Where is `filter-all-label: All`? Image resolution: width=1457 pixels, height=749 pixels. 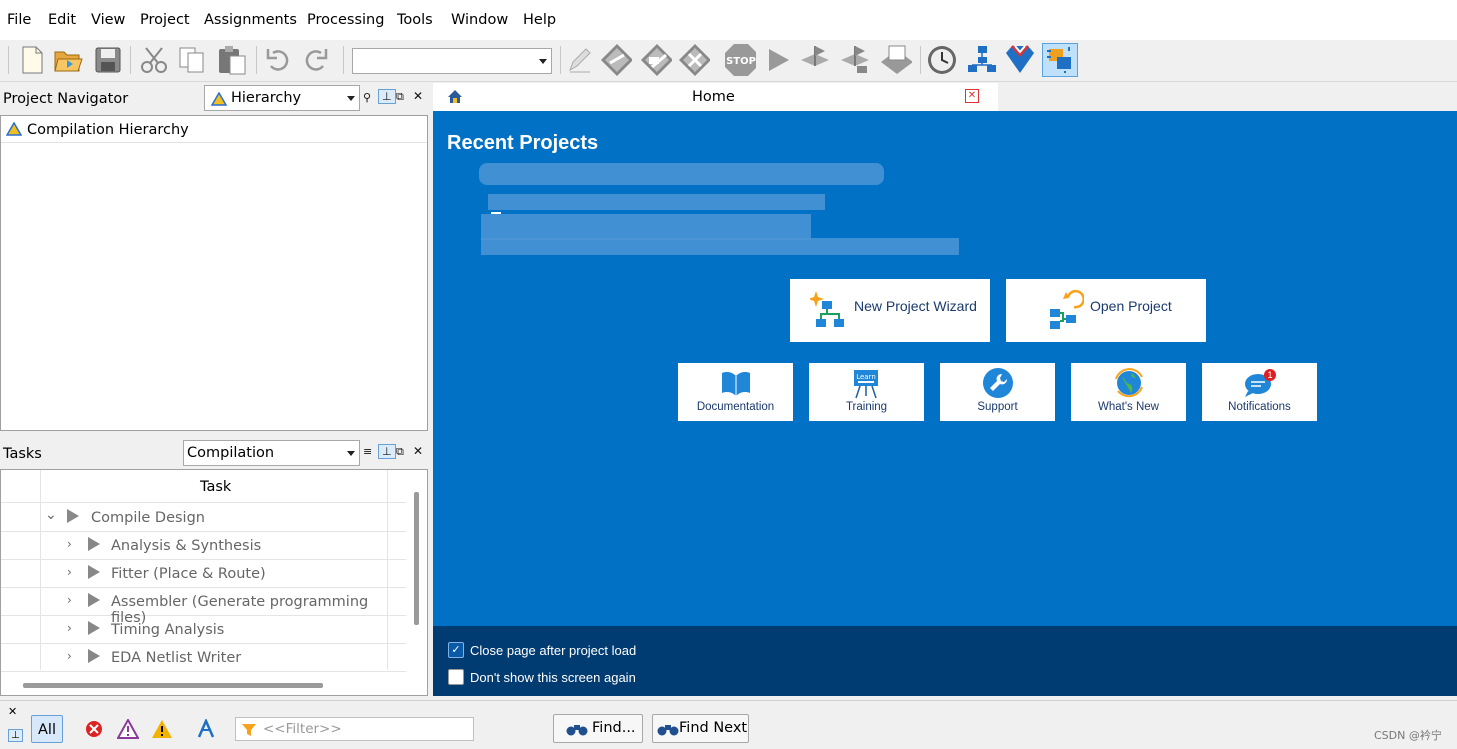
filter-all-label: All is located at coordinates (47, 730).